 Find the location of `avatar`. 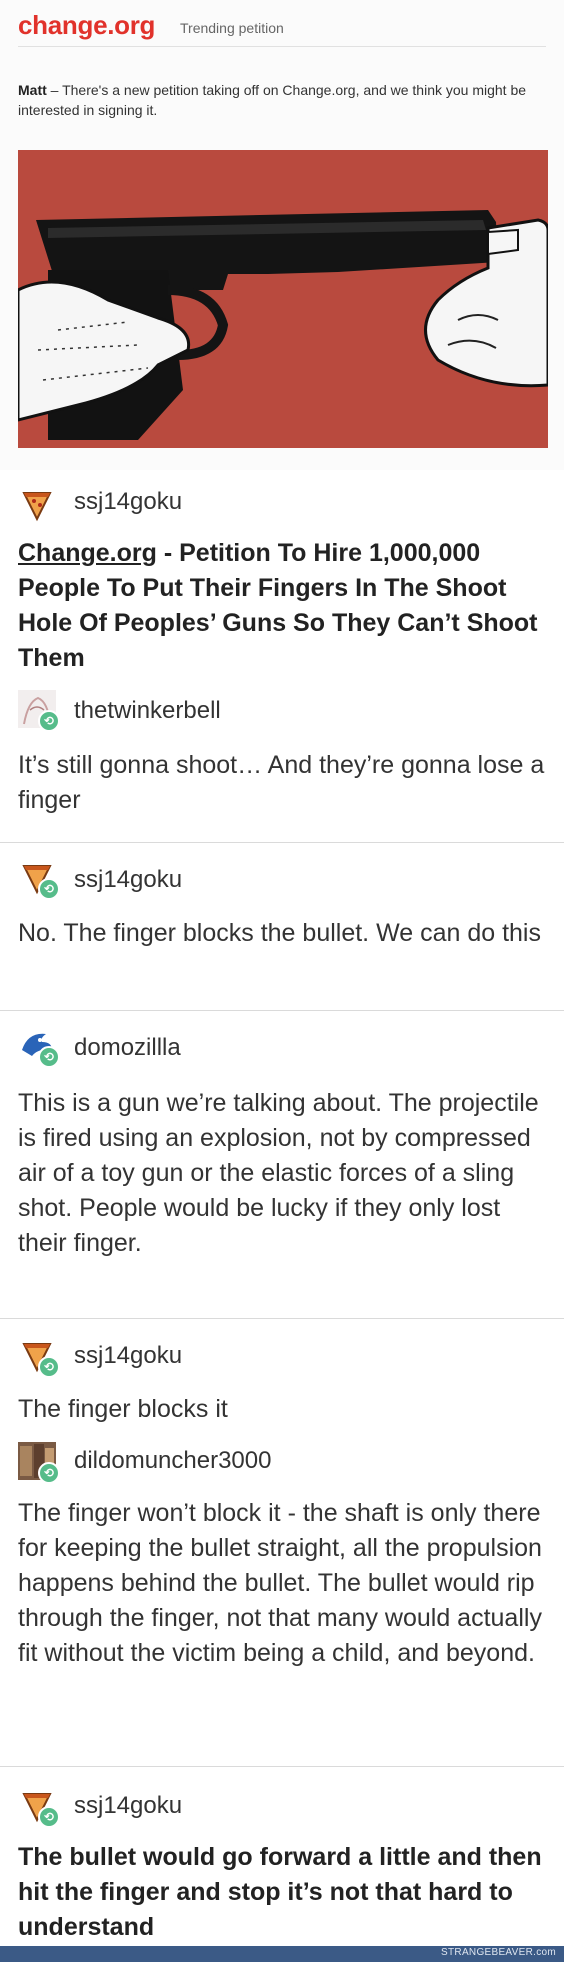

avatar is located at coordinates (37, 504).